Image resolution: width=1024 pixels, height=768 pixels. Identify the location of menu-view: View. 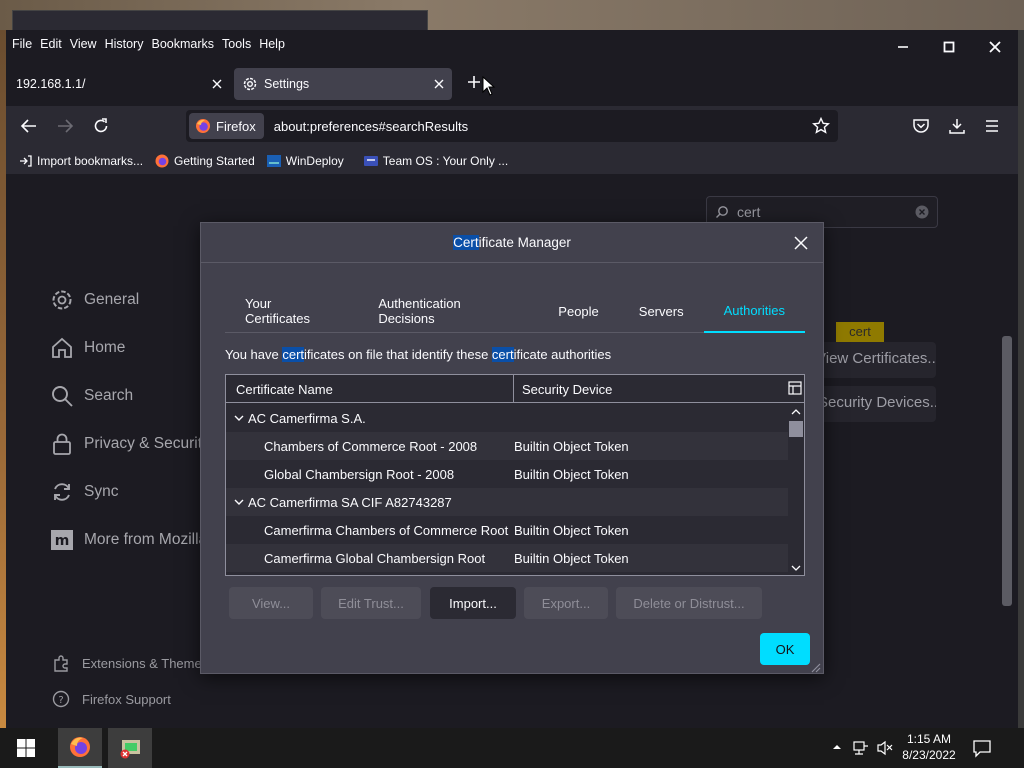
(80, 44).